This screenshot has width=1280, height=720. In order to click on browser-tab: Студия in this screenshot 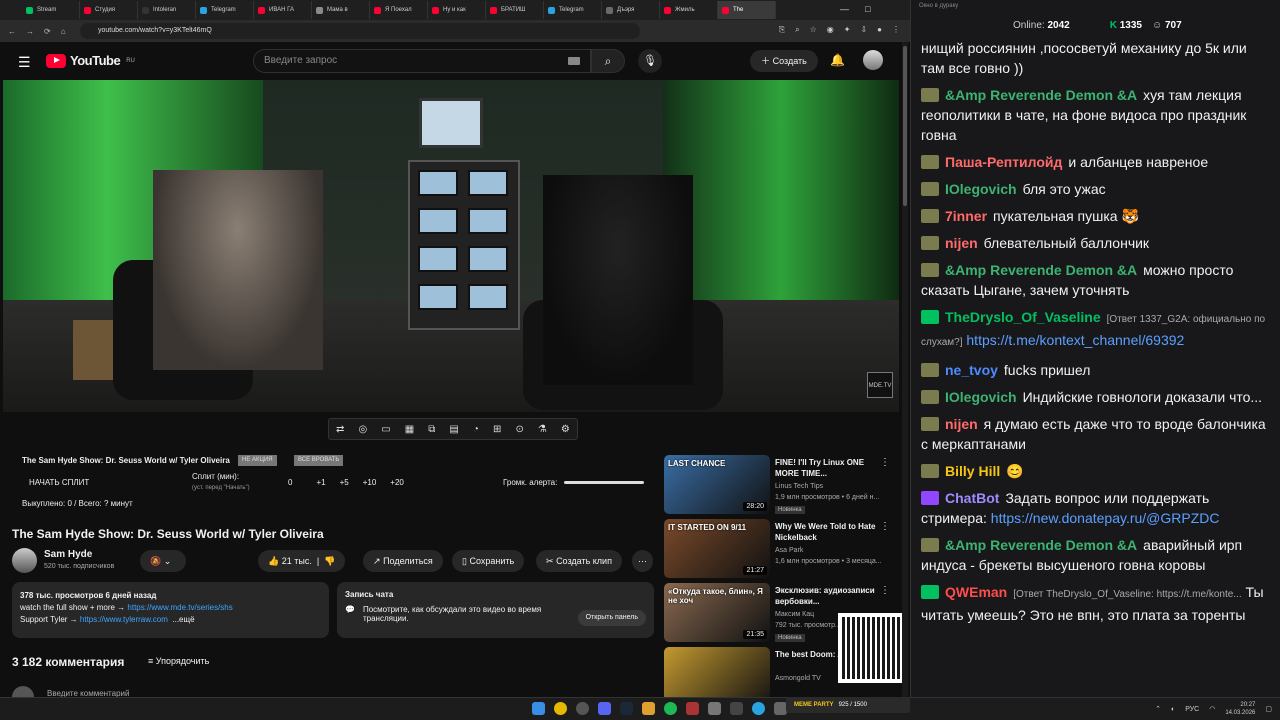, I will do `click(109, 10)`.